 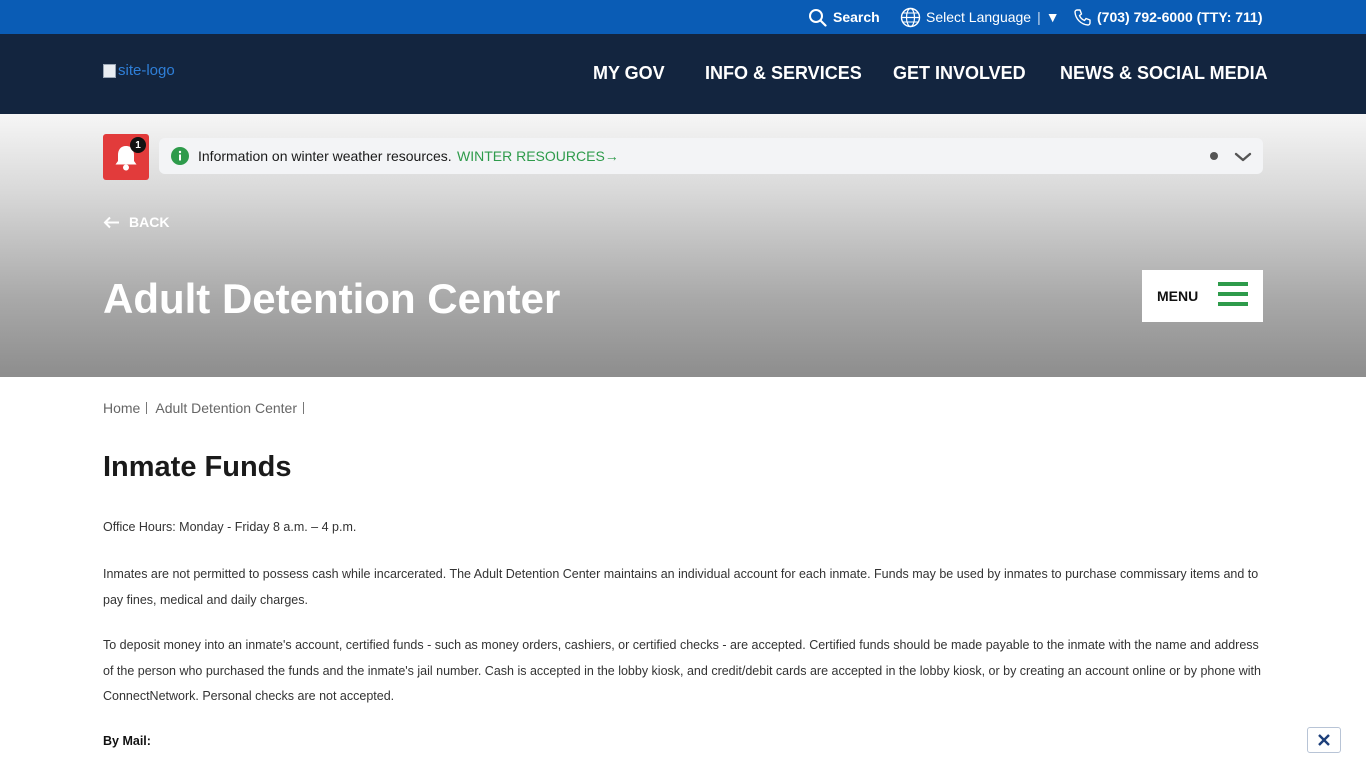 What do you see at coordinates (121, 408) in the screenshot?
I see `breadcrumb-home: Home` at bounding box center [121, 408].